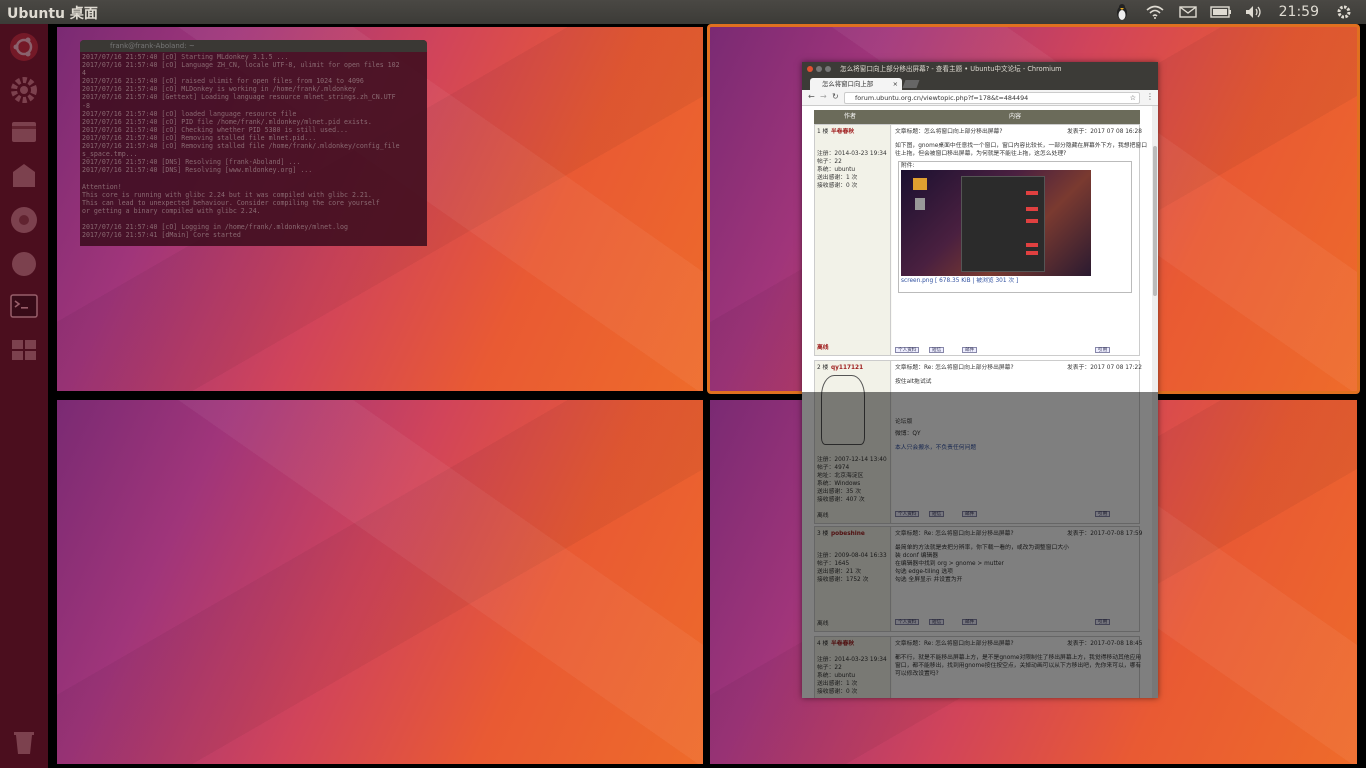 The height and width of the screenshot is (768, 1366). I want to click on attachment-image, so click(996, 223).